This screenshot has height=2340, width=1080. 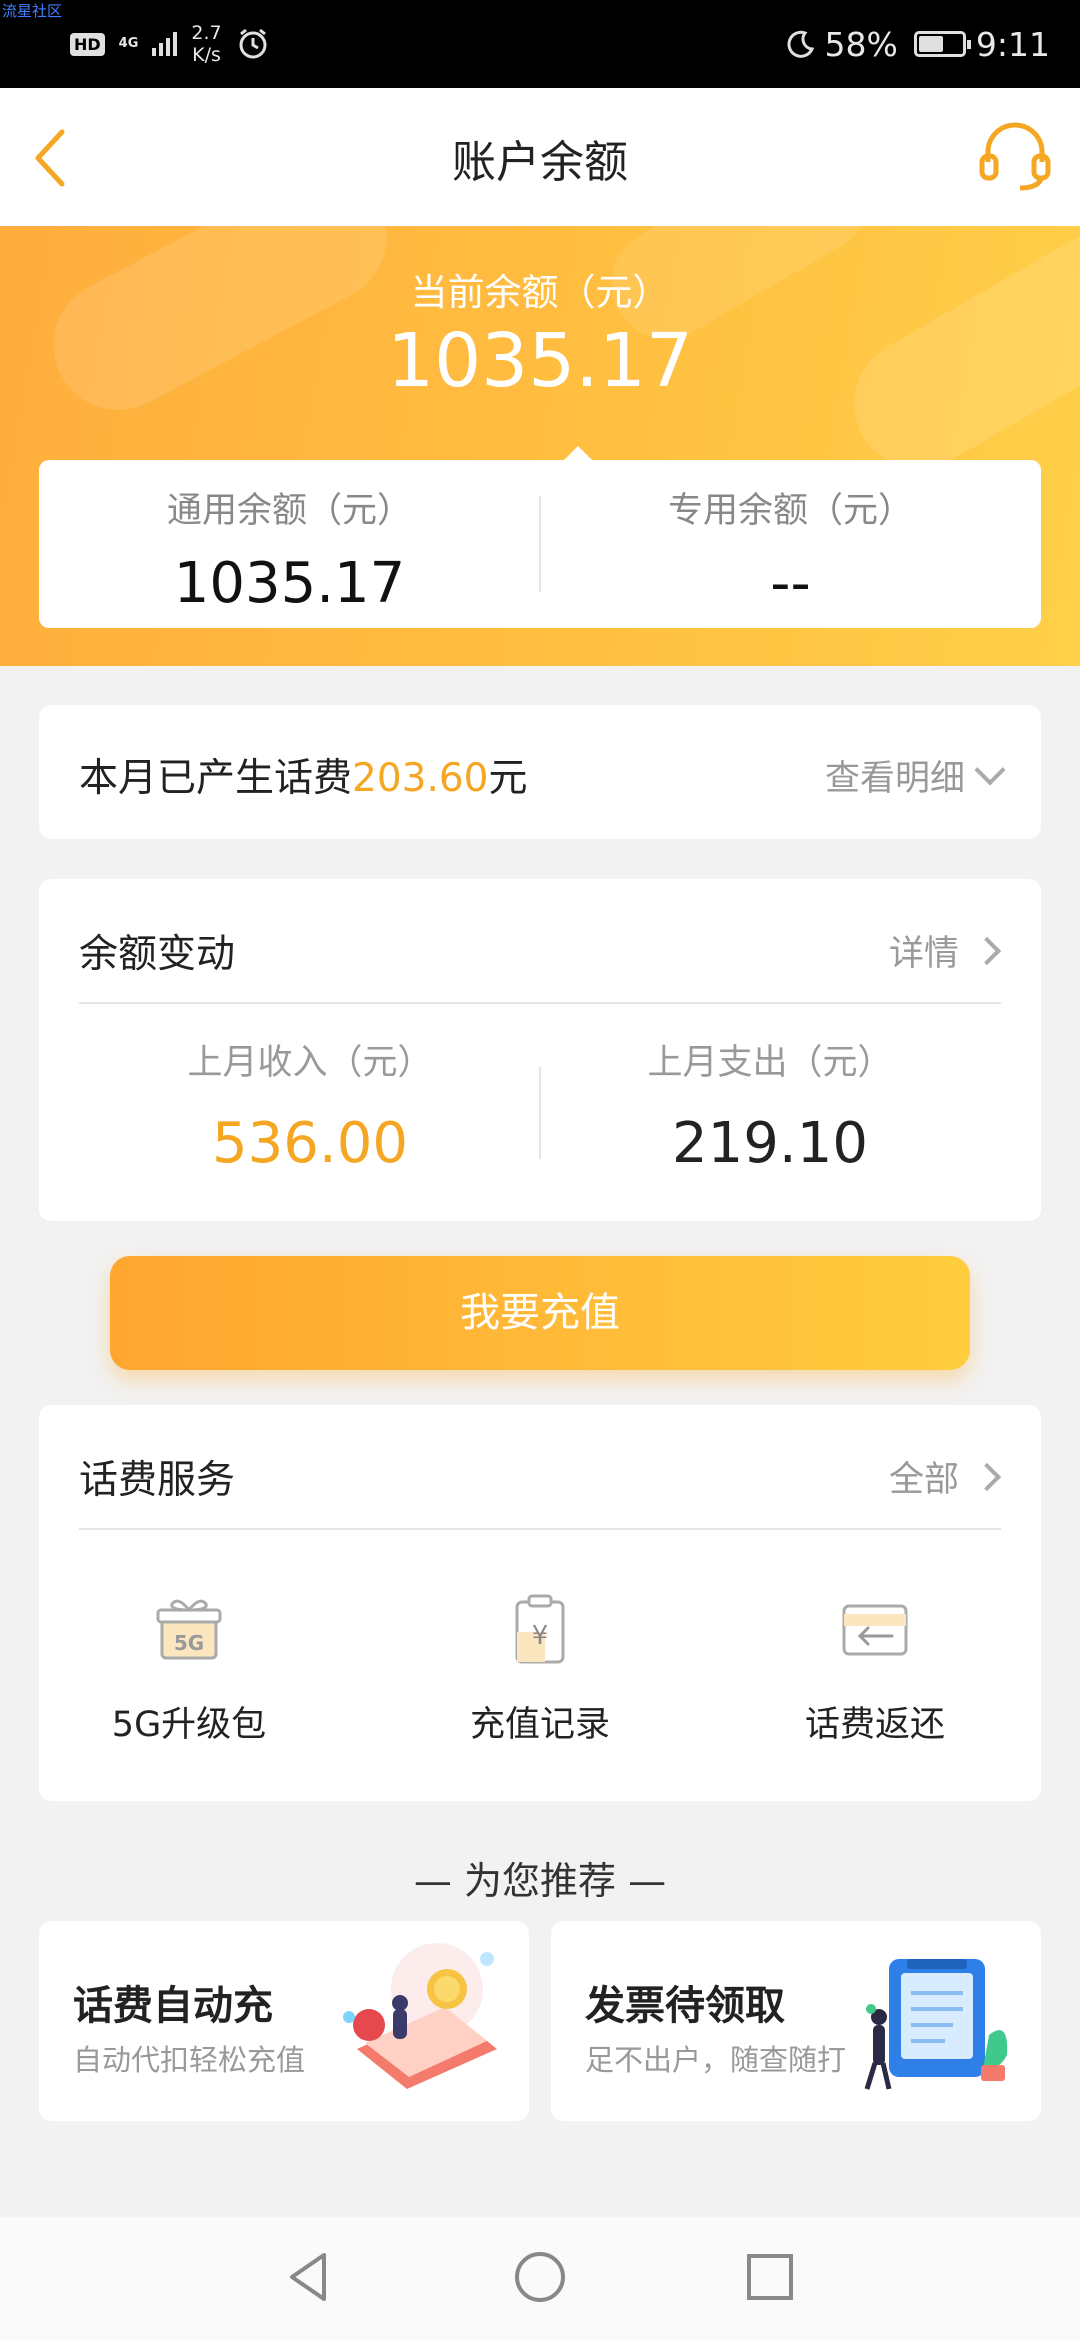 I want to click on auto-recharge-illustration, so click(x=420, y=2016).